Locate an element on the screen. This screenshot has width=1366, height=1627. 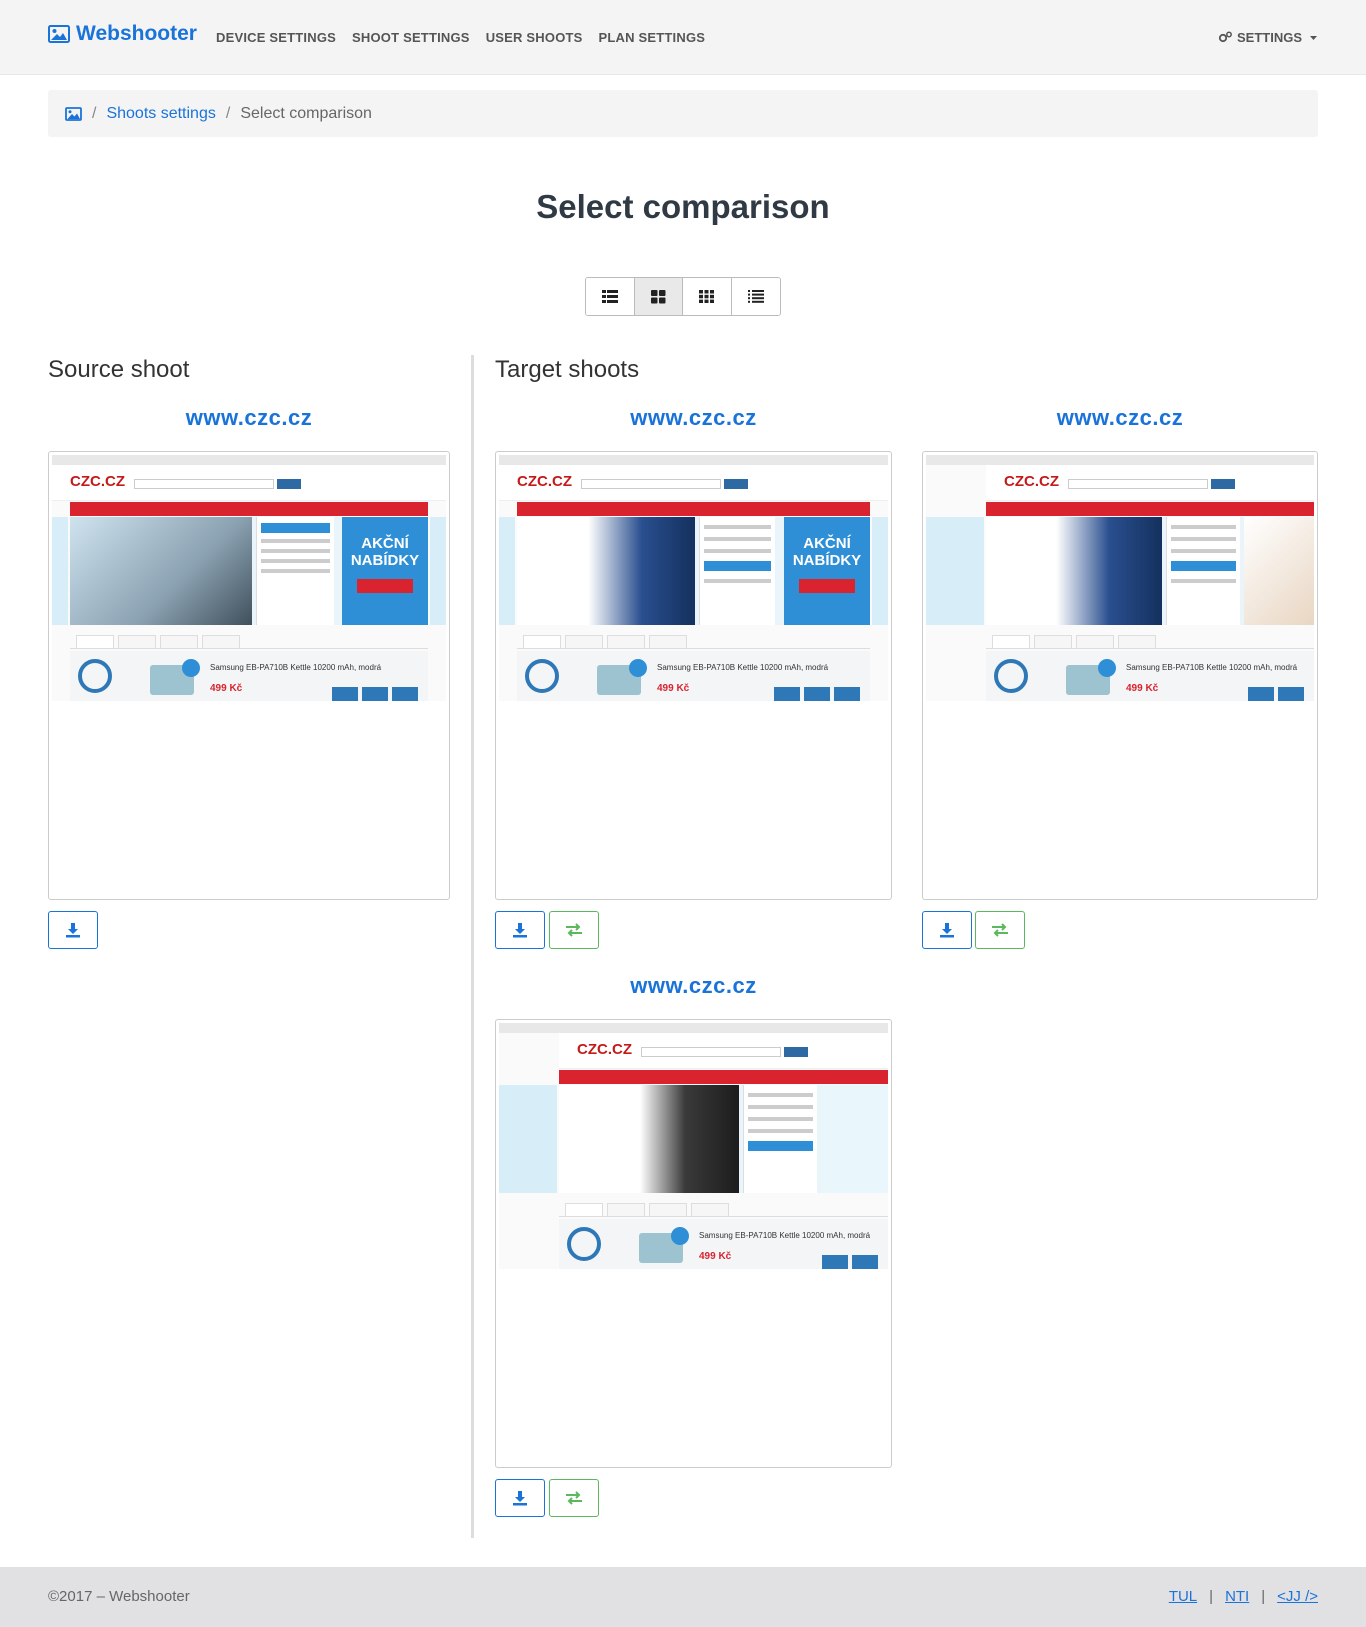
home-image-icon is located at coordinates (73, 113).